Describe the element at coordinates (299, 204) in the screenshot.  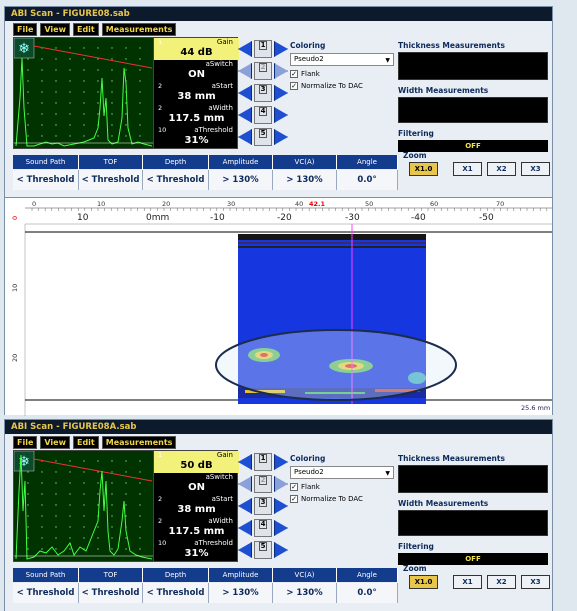
I see `ruler-label: 40` at that location.